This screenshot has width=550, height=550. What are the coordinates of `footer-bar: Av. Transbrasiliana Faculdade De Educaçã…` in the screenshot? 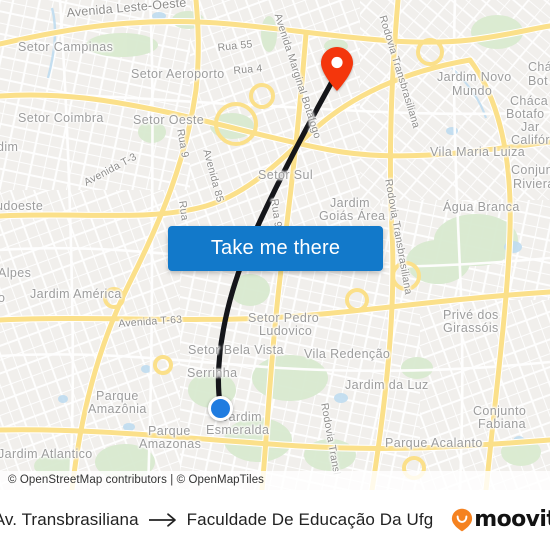 It's located at (275, 520).